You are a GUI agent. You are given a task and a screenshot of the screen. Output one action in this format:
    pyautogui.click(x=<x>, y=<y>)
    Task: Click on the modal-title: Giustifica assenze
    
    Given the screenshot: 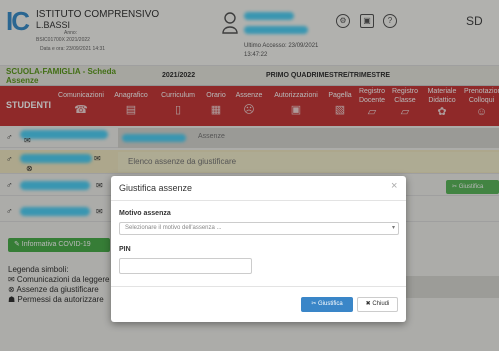 What is the action you would take?
    pyautogui.click(x=156, y=188)
    